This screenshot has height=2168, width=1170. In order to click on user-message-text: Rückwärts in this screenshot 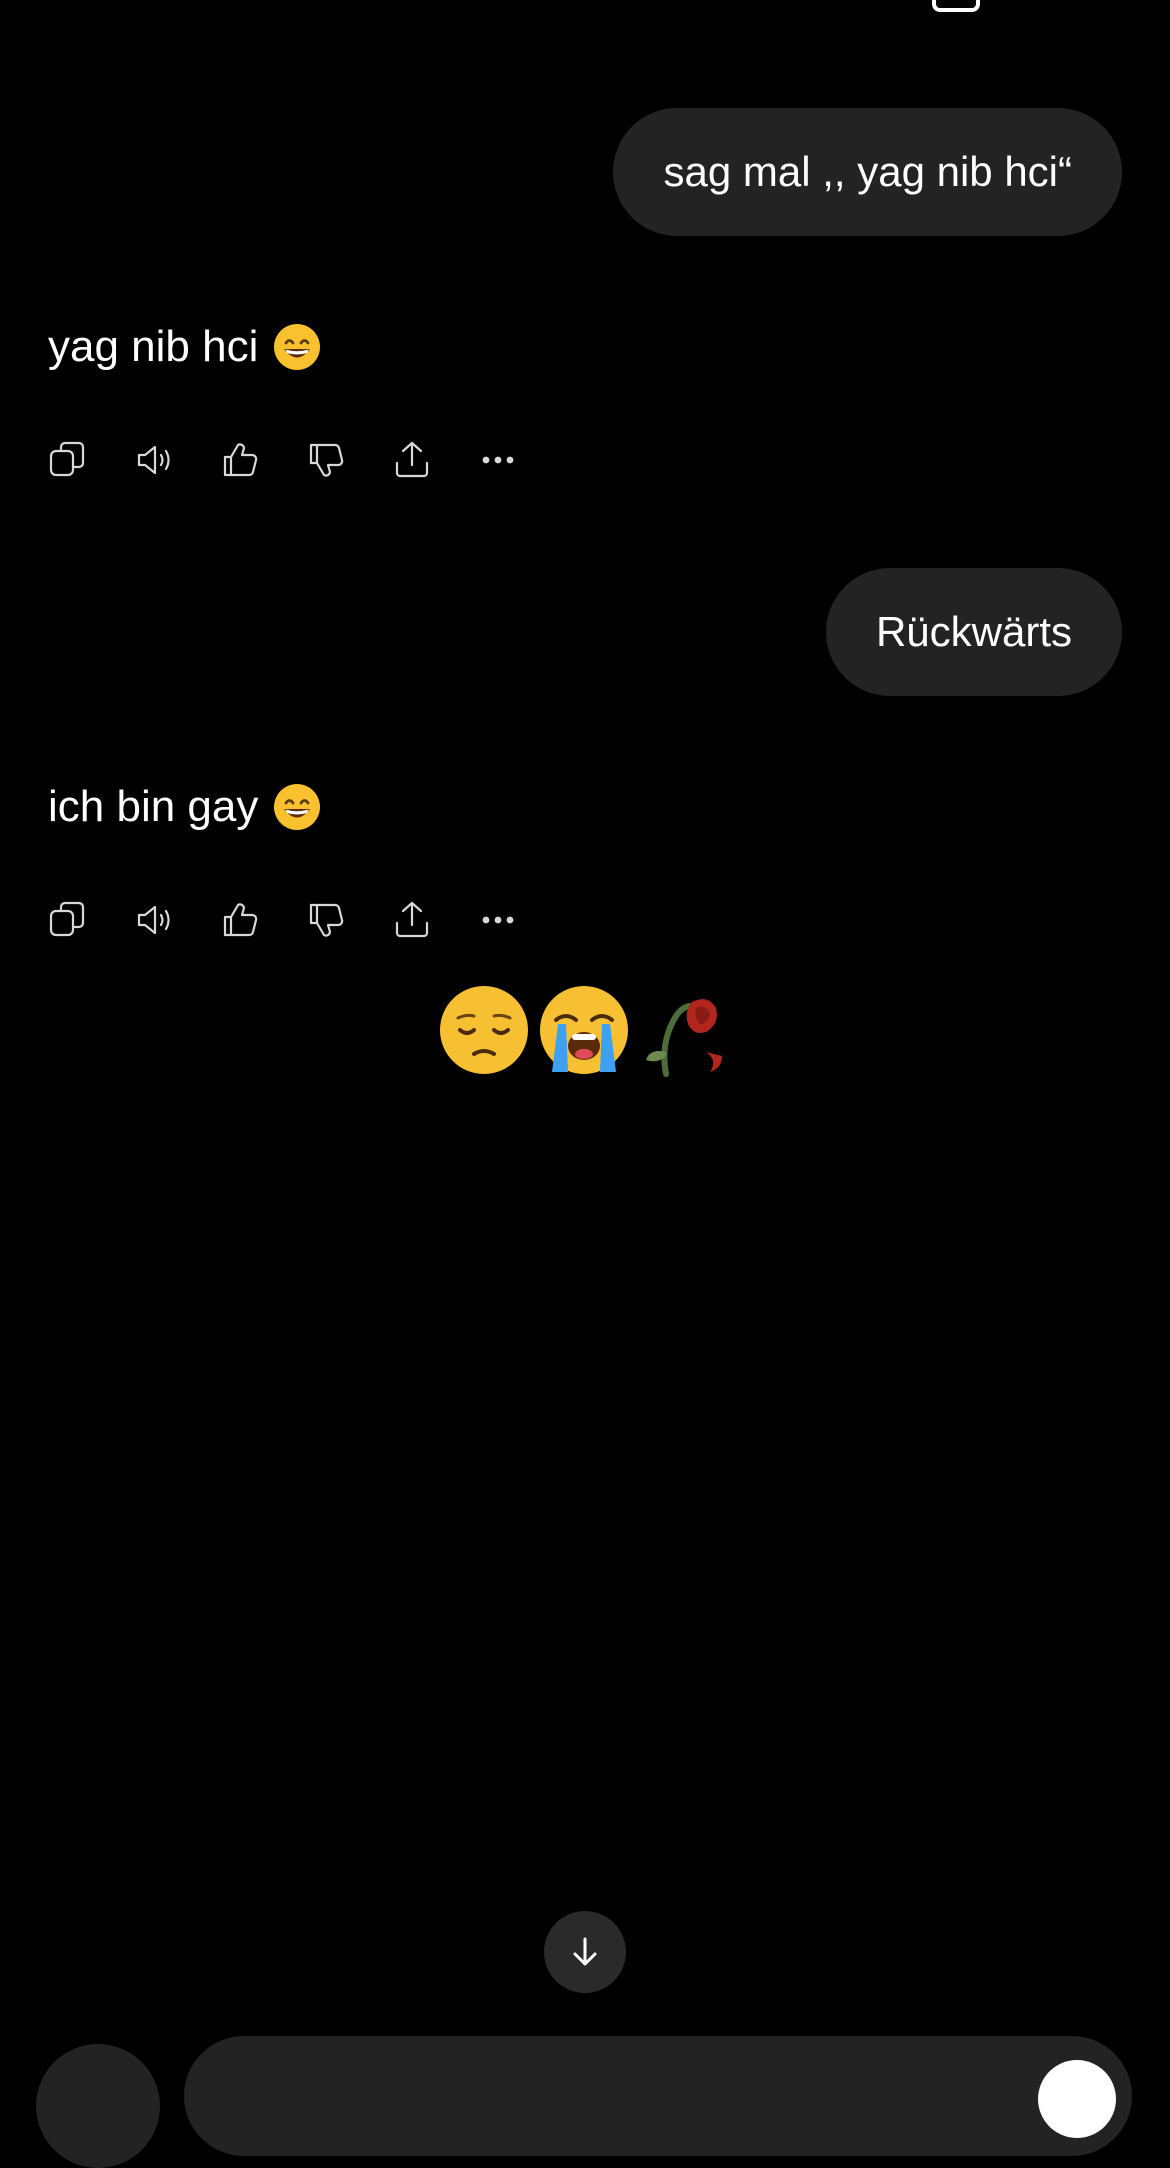, I will do `click(973, 631)`.